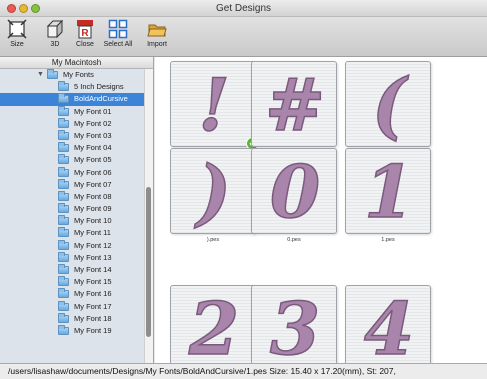 The height and width of the screenshot is (379, 487). Describe the element at coordinates (93, 196) in the screenshot. I see `sidebar-item-label: My Font 08` at that location.